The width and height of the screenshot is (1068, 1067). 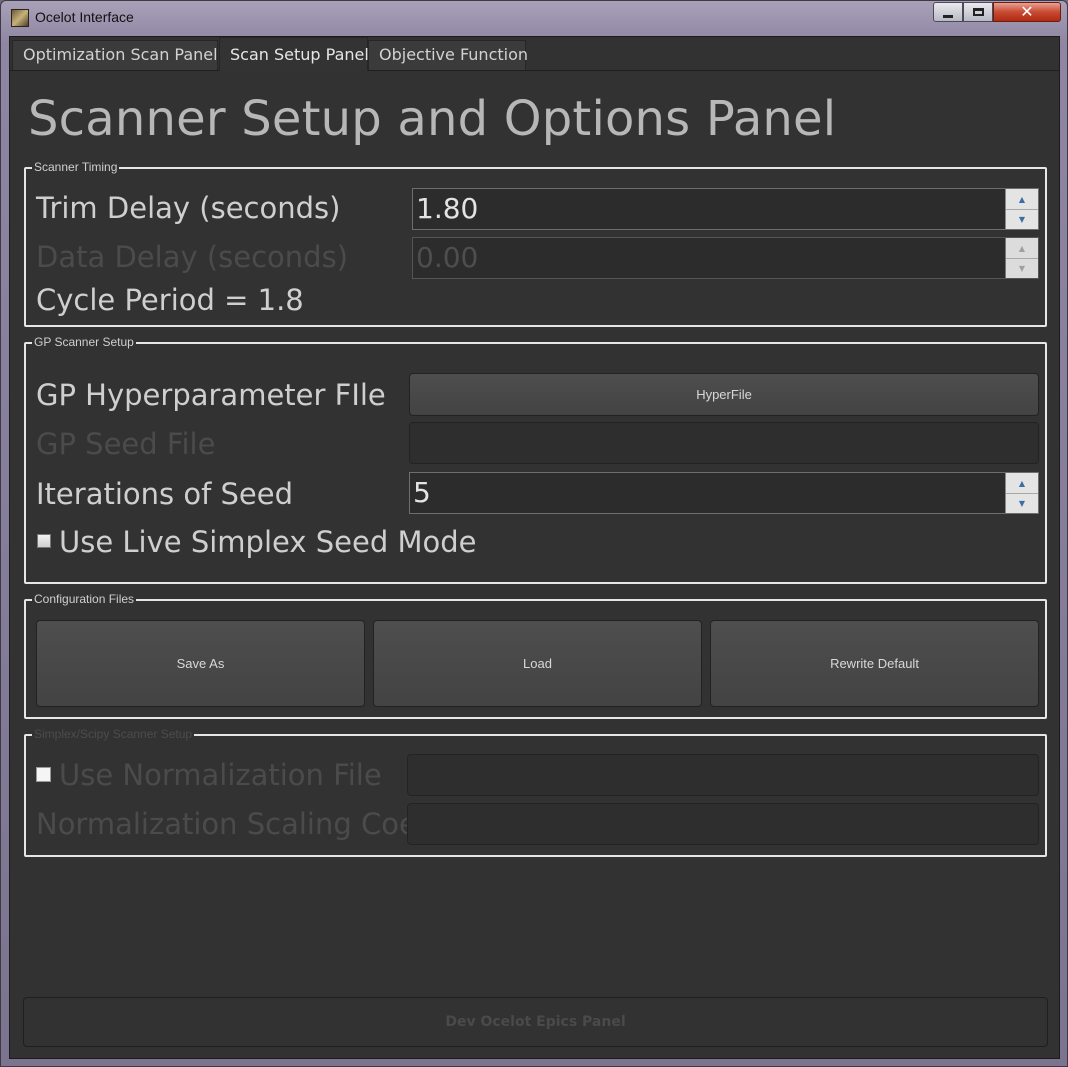 What do you see at coordinates (724, 493) in the screenshot?
I see `iterations-of-seed-spinbox: 5 ▲ ▼` at bounding box center [724, 493].